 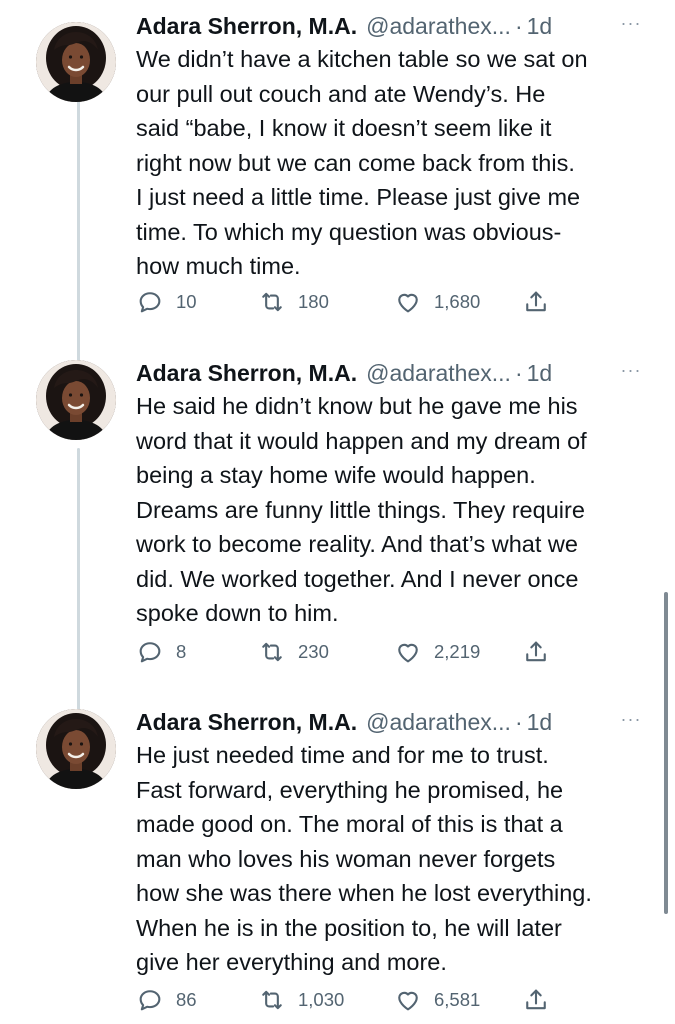 I want to click on like-count: 1,680, so click(x=457, y=301).